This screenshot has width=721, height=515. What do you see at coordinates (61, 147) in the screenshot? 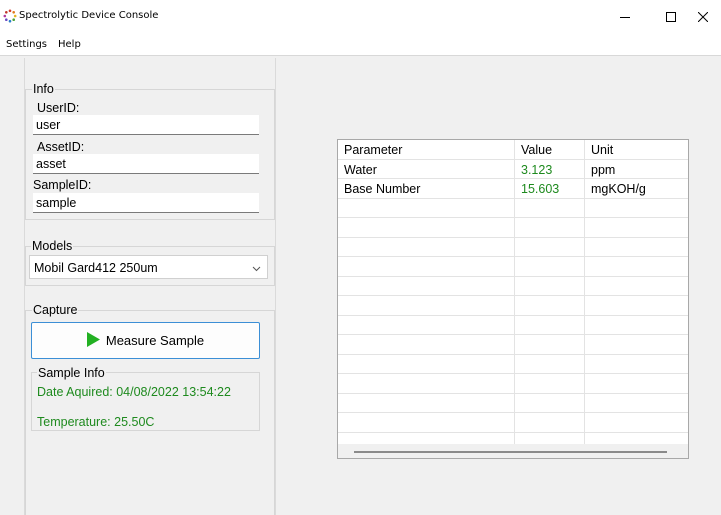
I see `assetid-label: AssetID:` at bounding box center [61, 147].